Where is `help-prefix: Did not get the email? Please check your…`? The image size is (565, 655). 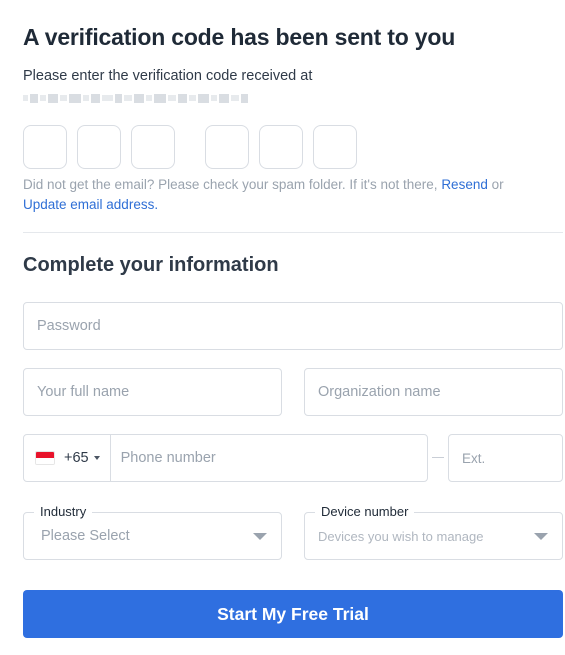 help-prefix: Did not get the email? Please check your… is located at coordinates (230, 184).